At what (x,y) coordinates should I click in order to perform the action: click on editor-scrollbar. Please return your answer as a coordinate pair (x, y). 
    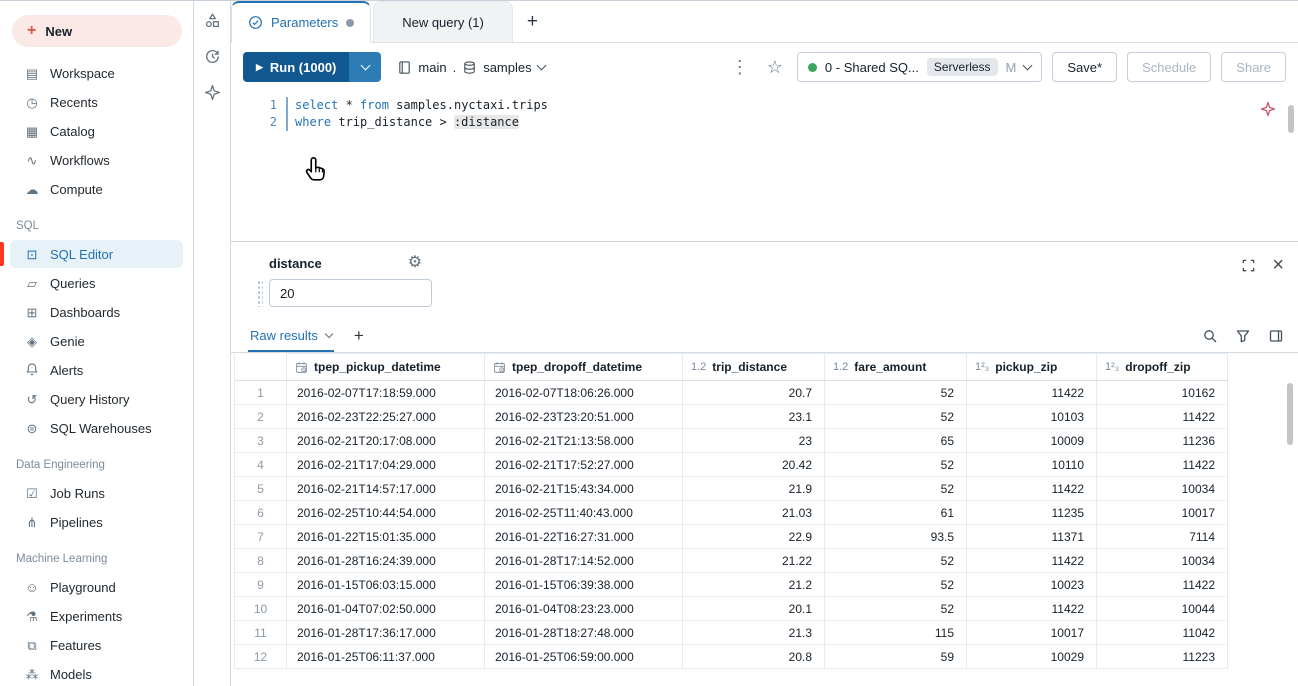
    Looking at the image, I should click on (1291, 119).